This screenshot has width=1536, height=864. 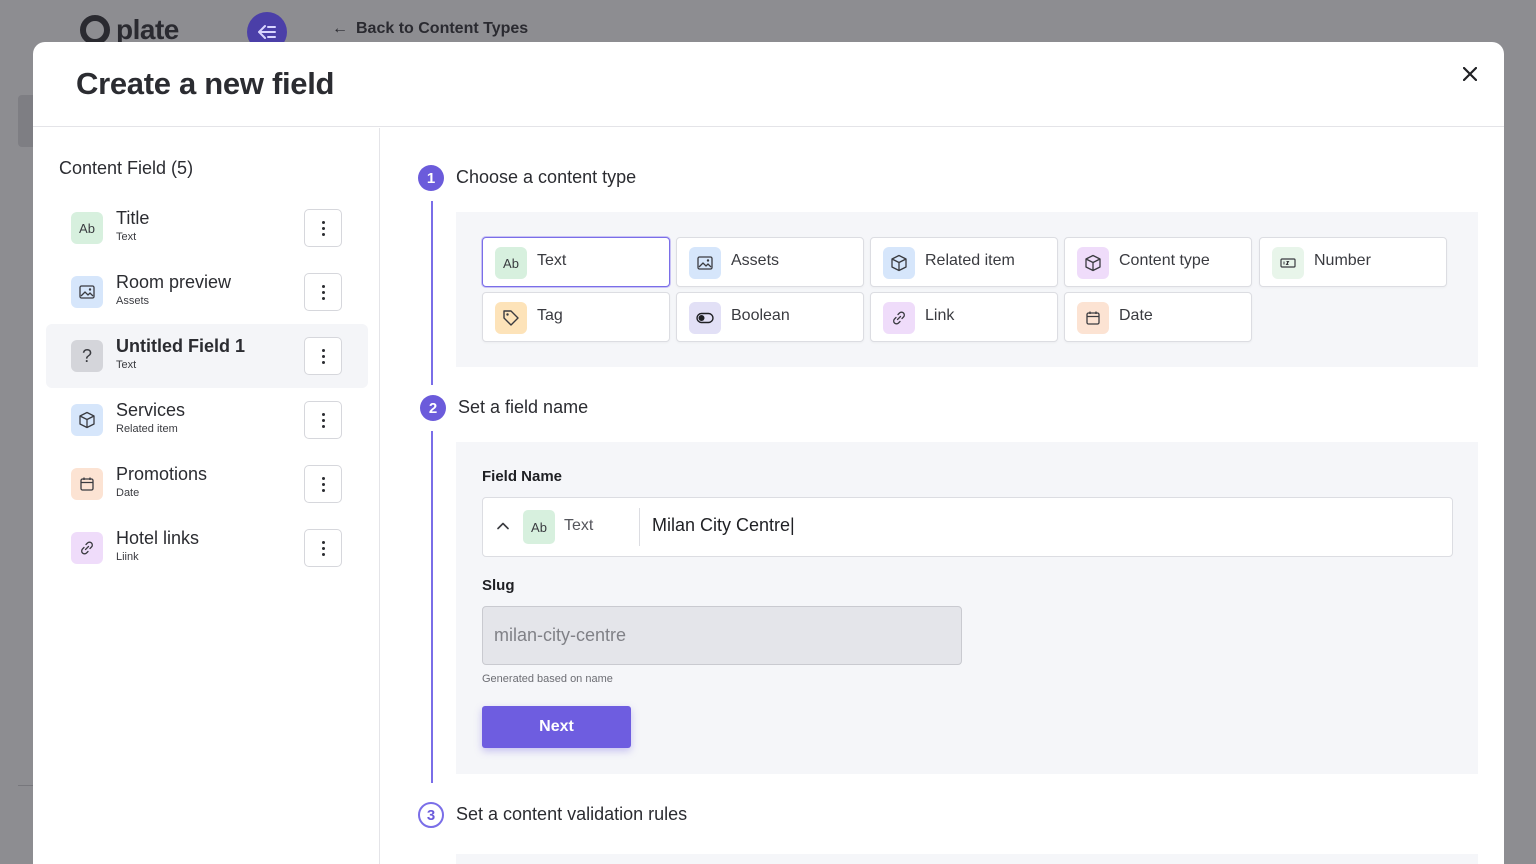 I want to click on slug-label: Slug, so click(x=498, y=585).